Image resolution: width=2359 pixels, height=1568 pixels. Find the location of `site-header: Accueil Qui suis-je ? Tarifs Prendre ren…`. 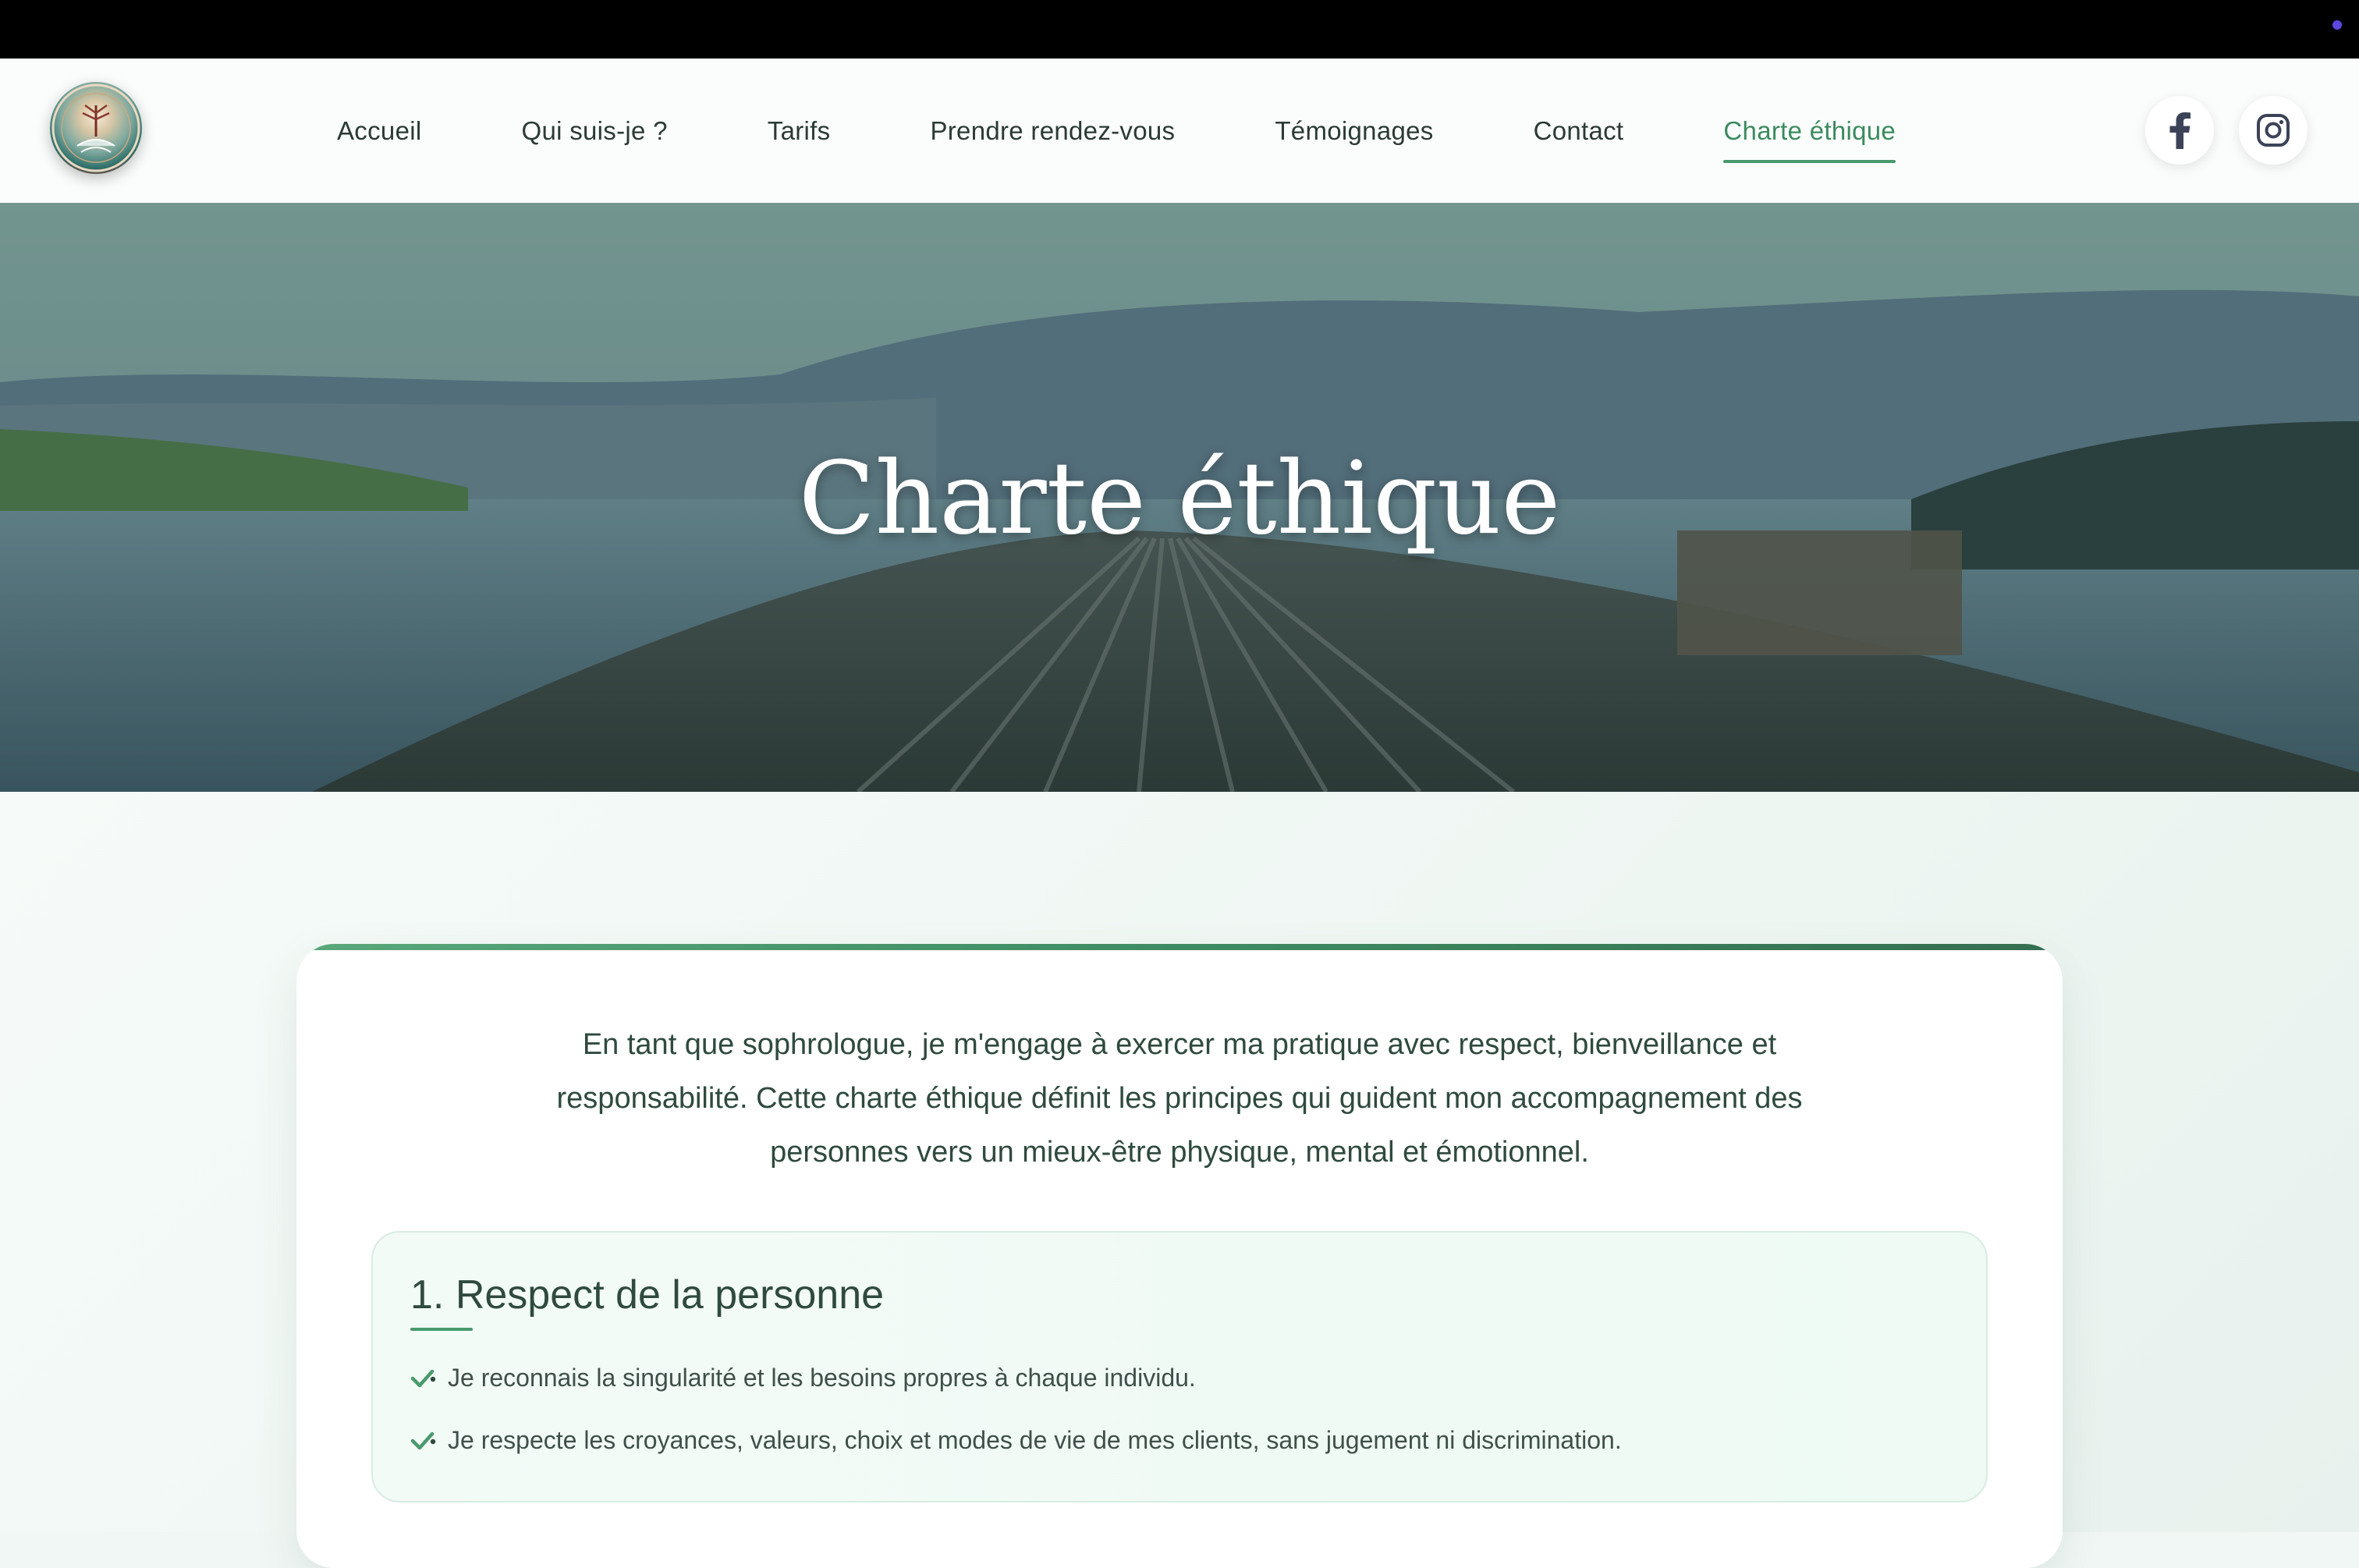

site-header: Accueil Qui suis-je ? Tarifs Prendre ren… is located at coordinates (1179, 131).